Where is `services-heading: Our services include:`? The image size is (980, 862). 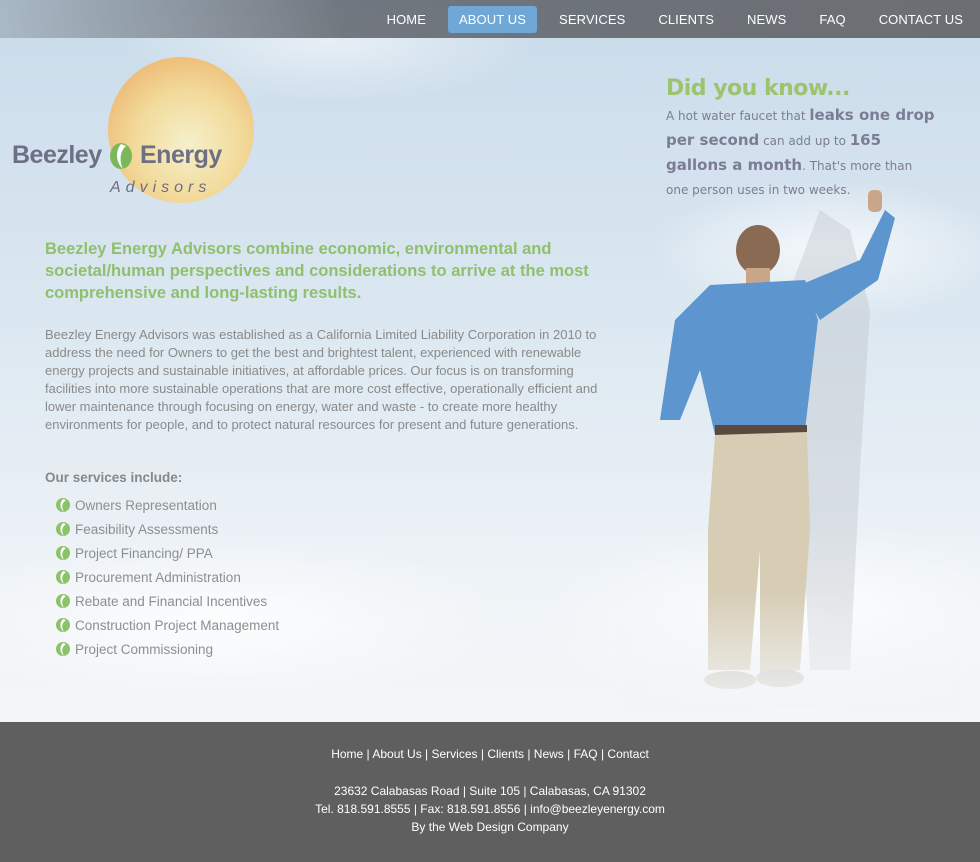
services-heading: Our services include: is located at coordinates (114, 477).